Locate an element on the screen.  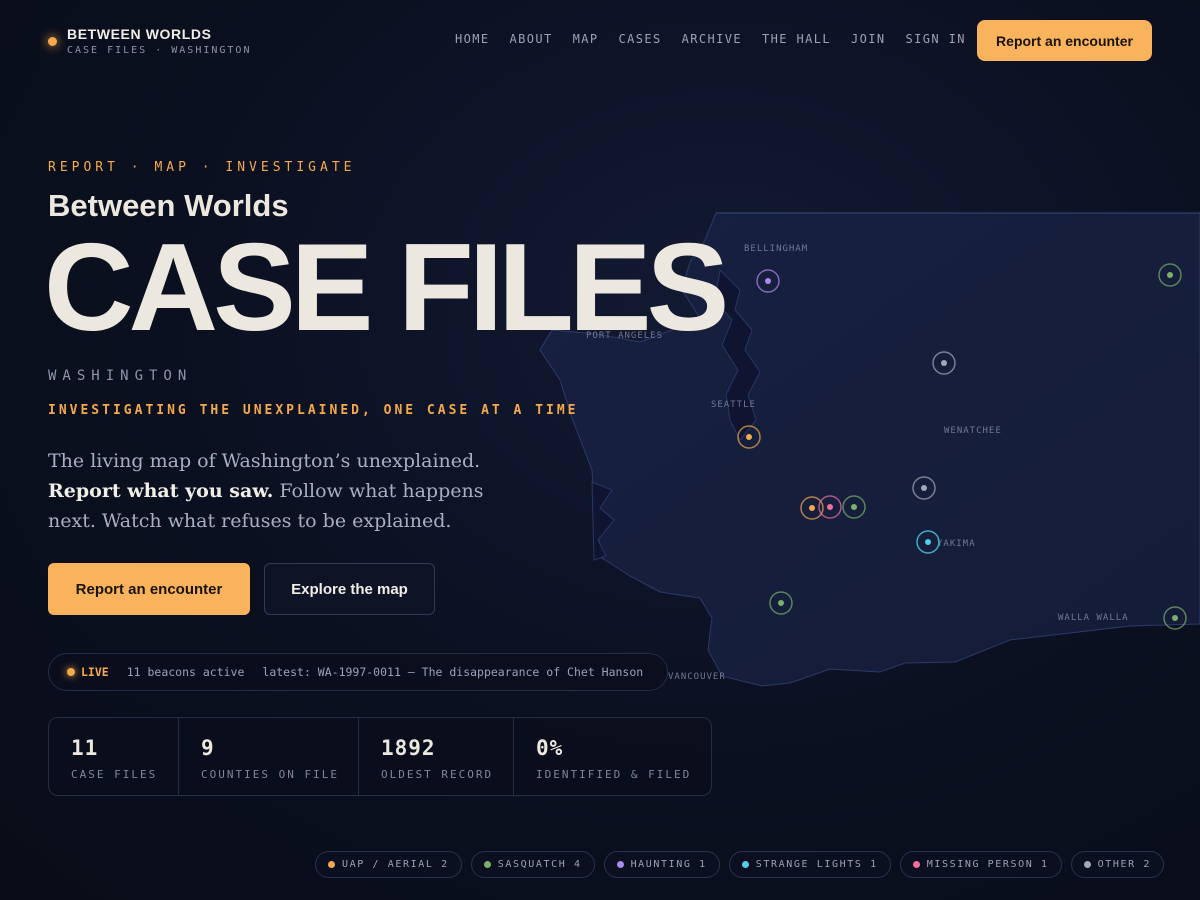
legend-chip-missing-person: MISSING PERSON 1 is located at coordinates (980, 864).